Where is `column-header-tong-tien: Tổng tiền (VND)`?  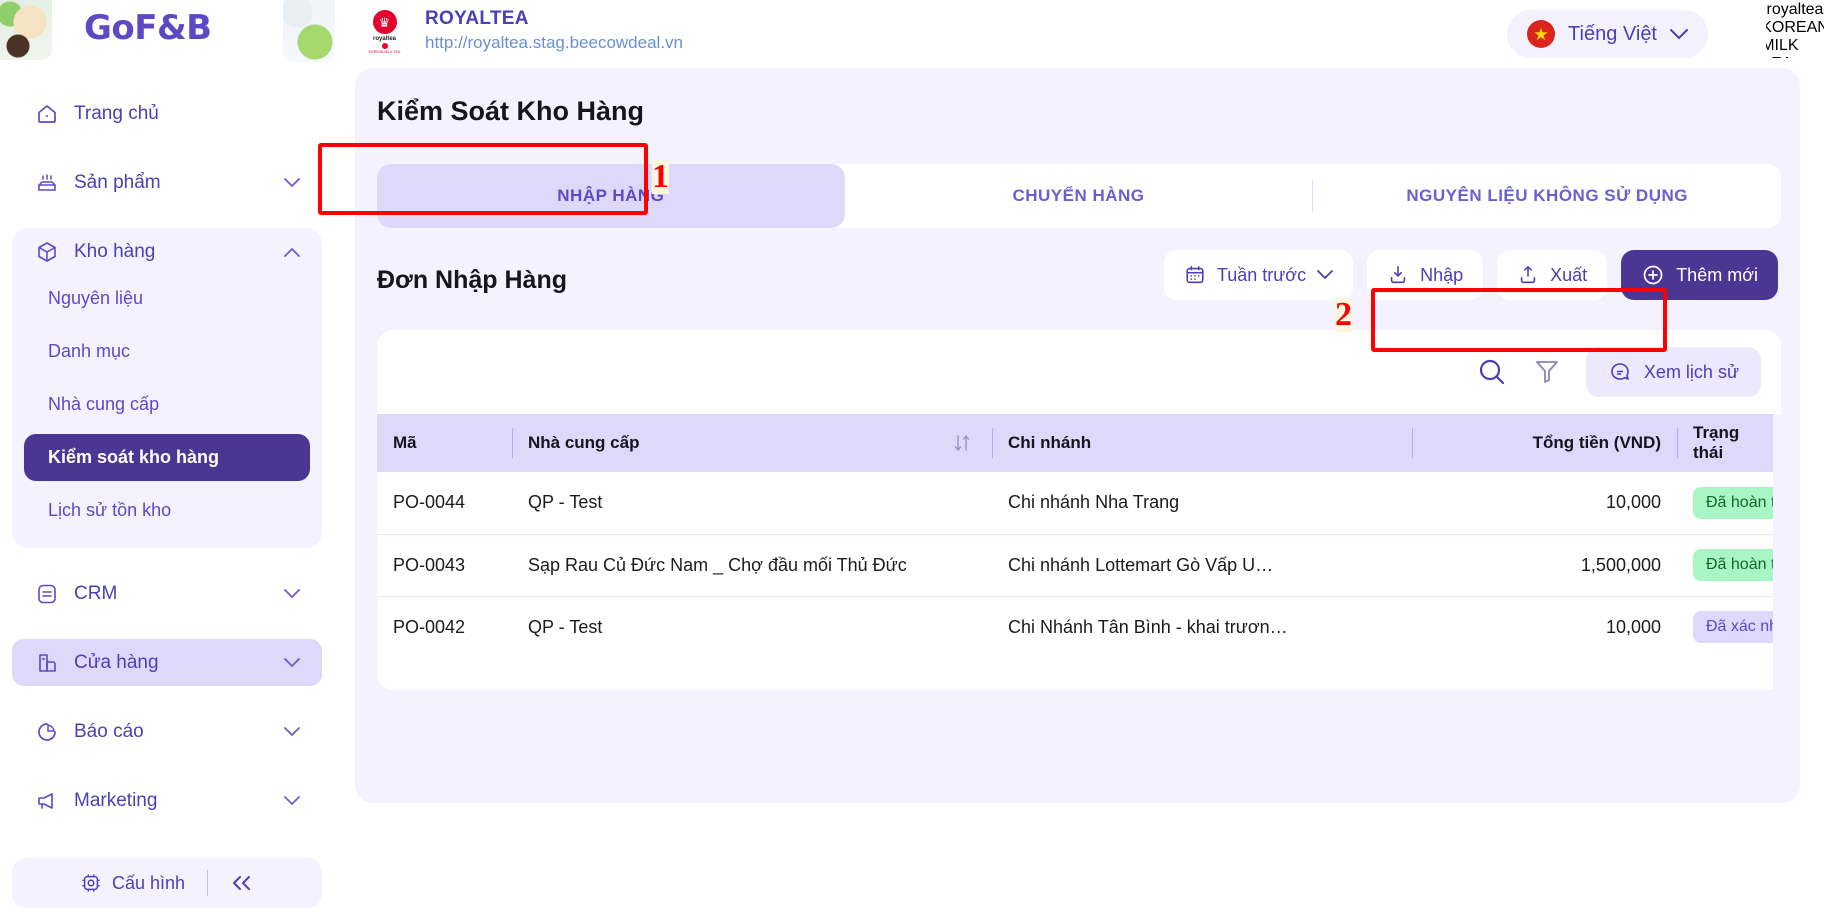
column-header-tong-tien: Tổng tiền (VND) is located at coordinates (1544, 443).